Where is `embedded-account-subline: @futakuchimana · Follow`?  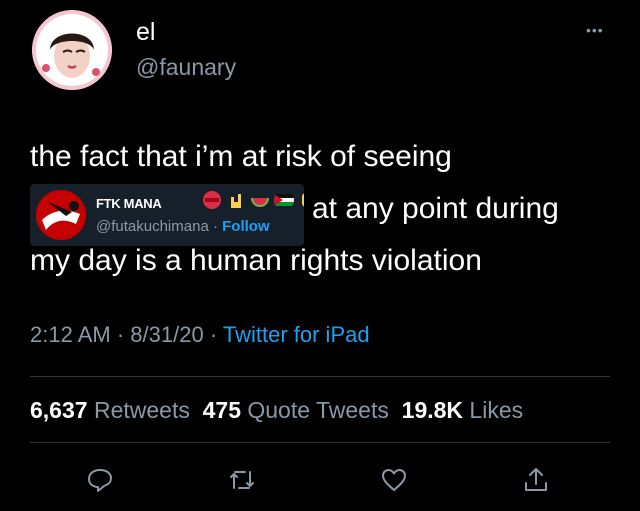
embedded-account-subline: @futakuchimana · Follow is located at coordinates (183, 226).